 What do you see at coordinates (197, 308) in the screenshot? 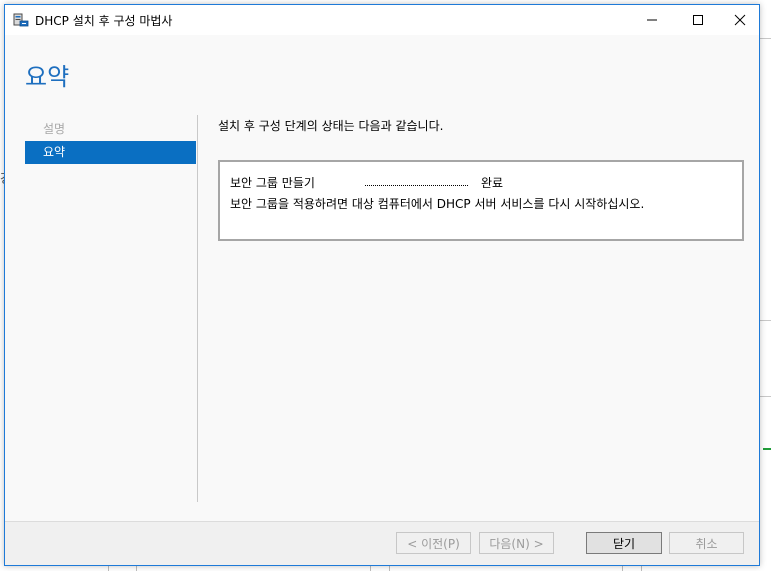
I see `nav-divider` at bounding box center [197, 308].